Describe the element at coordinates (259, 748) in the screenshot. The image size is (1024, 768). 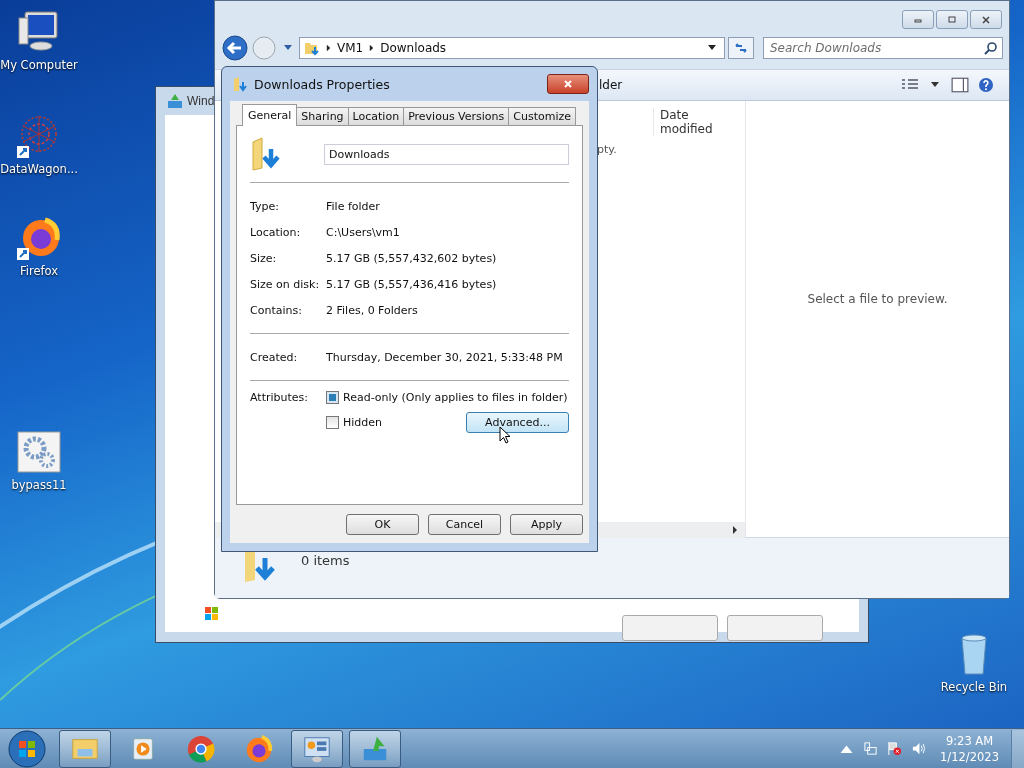
I see `firefox-icon` at that location.